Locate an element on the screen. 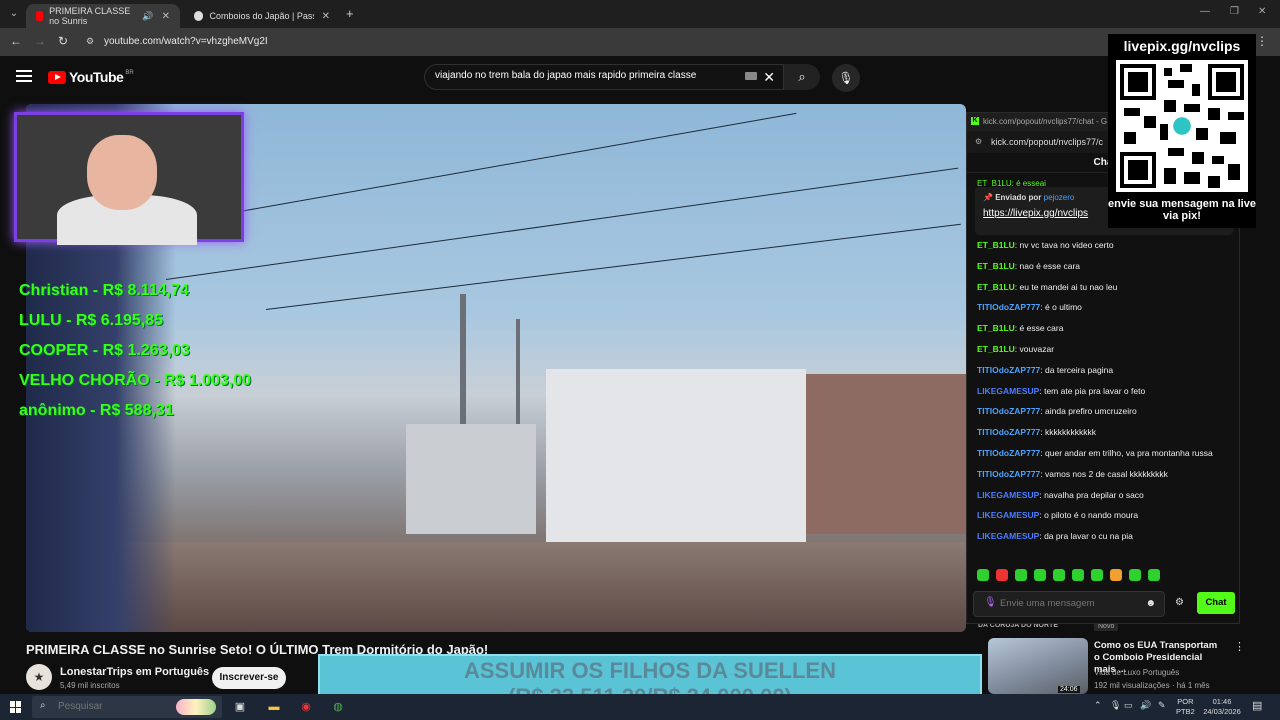 The height and width of the screenshot is (720, 1280). chat-message: LIKEGAMESUP: o piloto é o nando moura is located at coordinates (1058, 515).